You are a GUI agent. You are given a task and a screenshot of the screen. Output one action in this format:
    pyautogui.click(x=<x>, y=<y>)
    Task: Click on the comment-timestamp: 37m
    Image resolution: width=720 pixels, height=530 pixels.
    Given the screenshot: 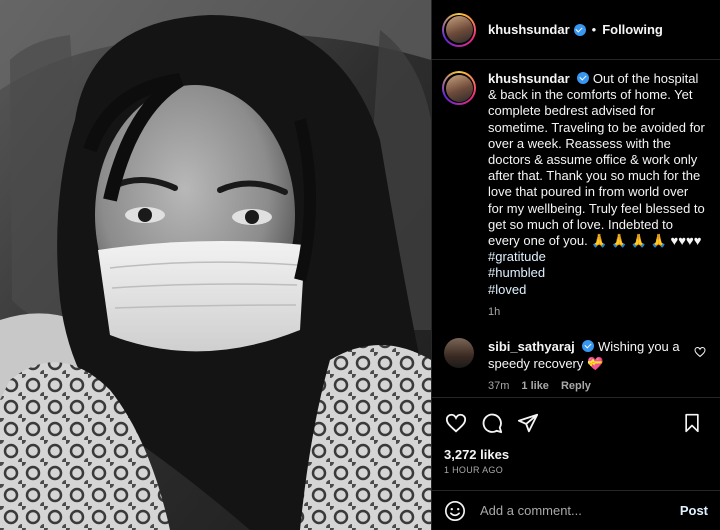 What is the action you would take?
    pyautogui.click(x=498, y=386)
    